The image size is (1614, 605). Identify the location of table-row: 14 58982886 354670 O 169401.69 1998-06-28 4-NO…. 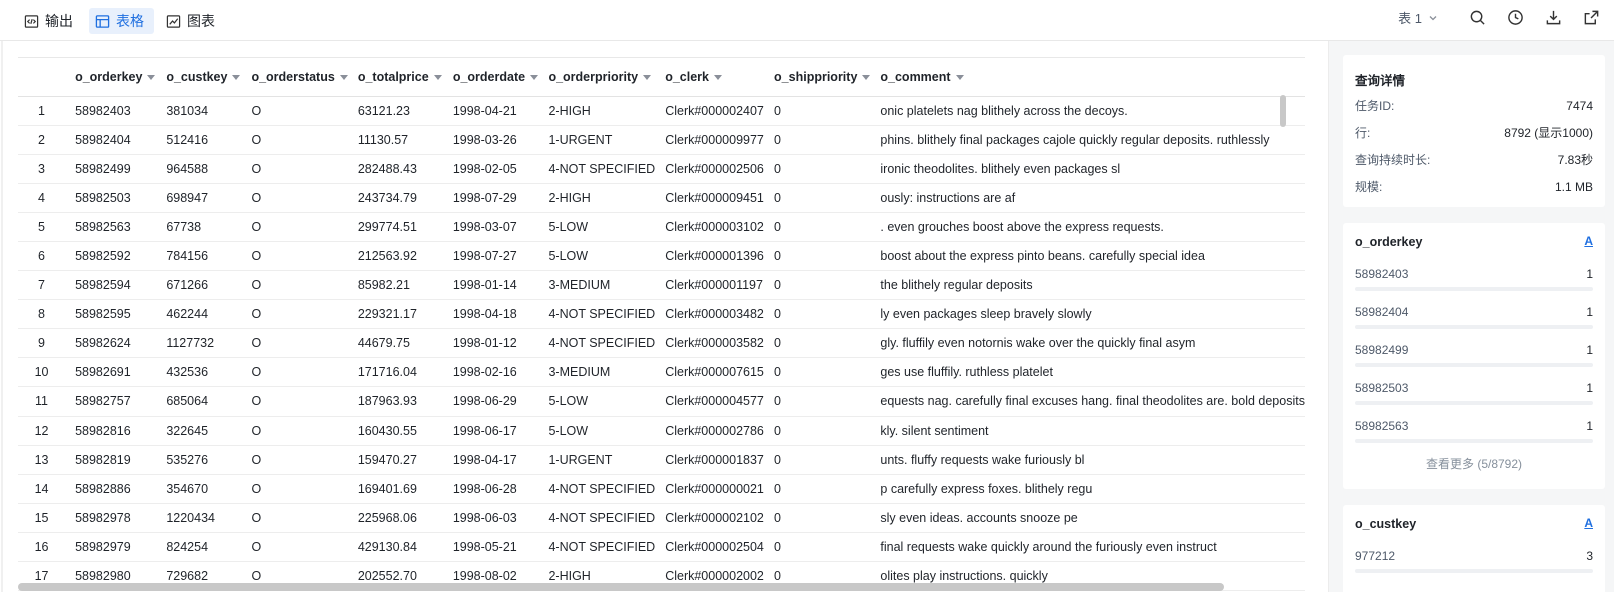
(661, 489).